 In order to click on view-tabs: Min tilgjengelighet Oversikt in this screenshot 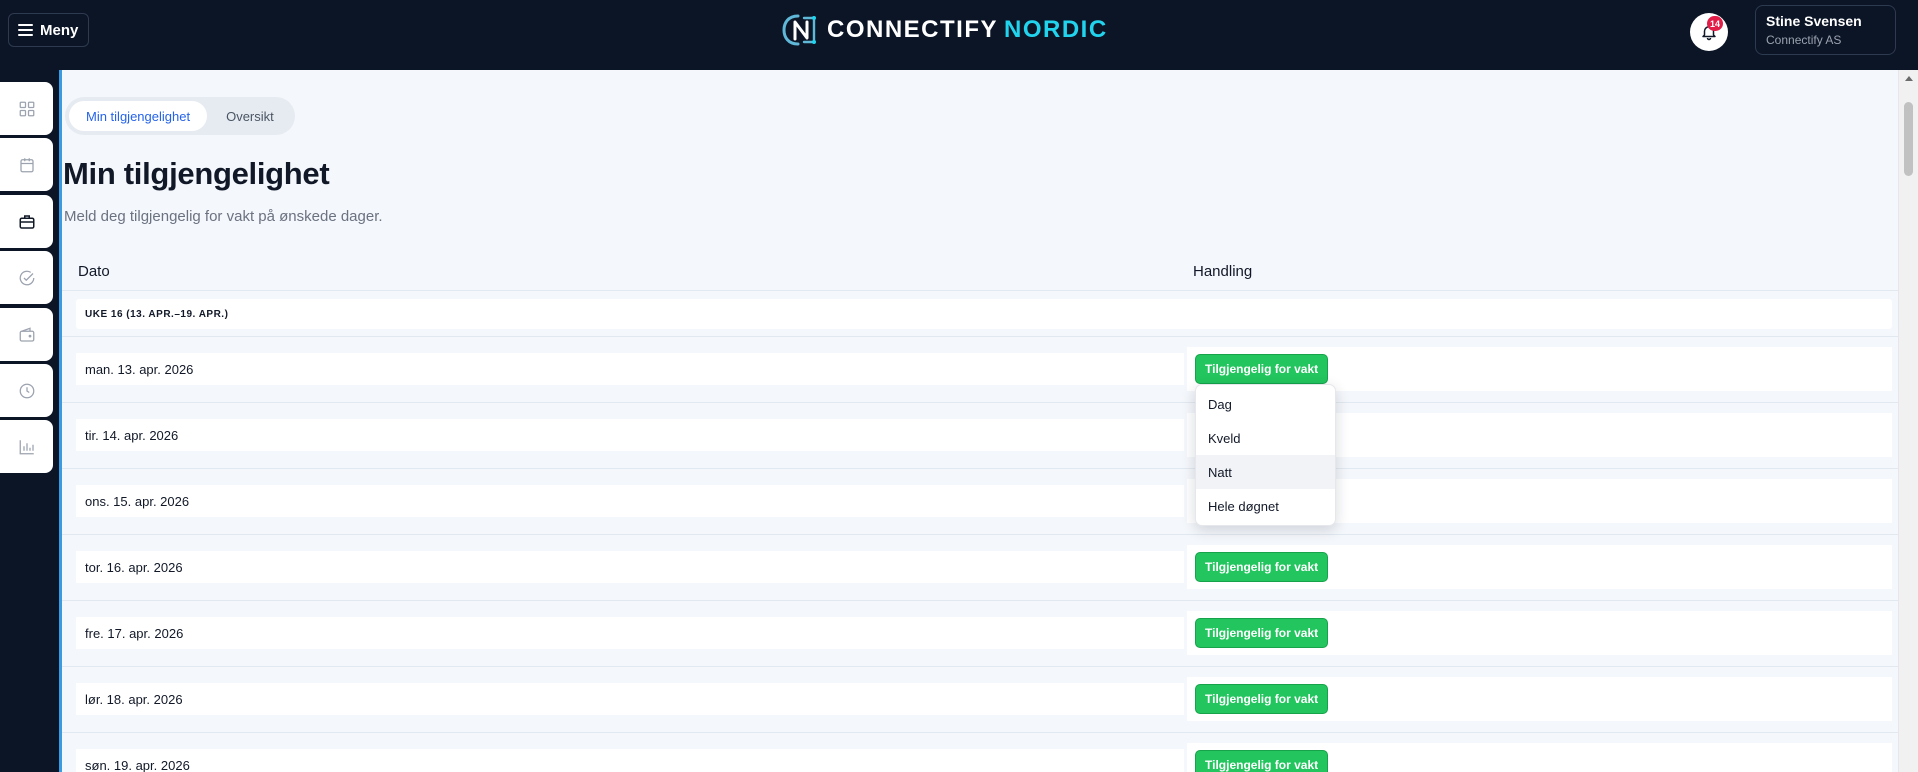, I will do `click(180, 116)`.